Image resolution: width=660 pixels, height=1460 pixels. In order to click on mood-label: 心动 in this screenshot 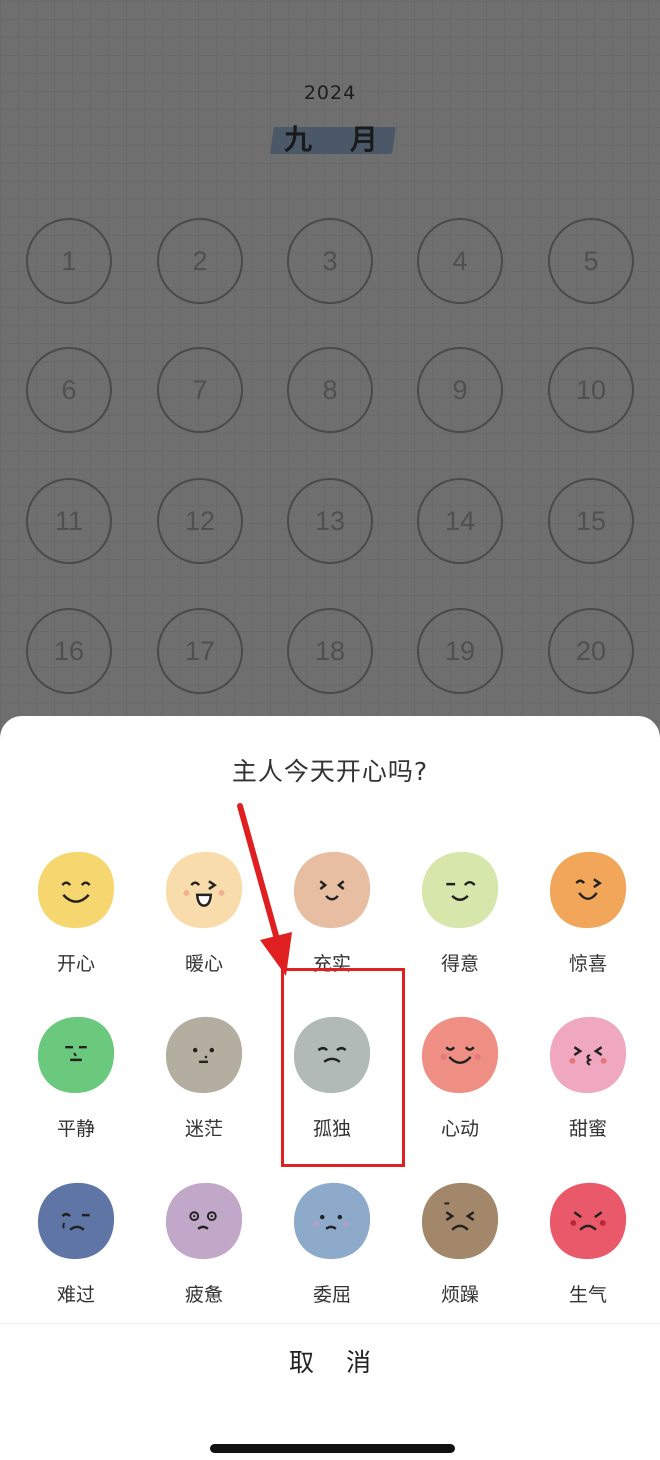, I will do `click(459, 1129)`.